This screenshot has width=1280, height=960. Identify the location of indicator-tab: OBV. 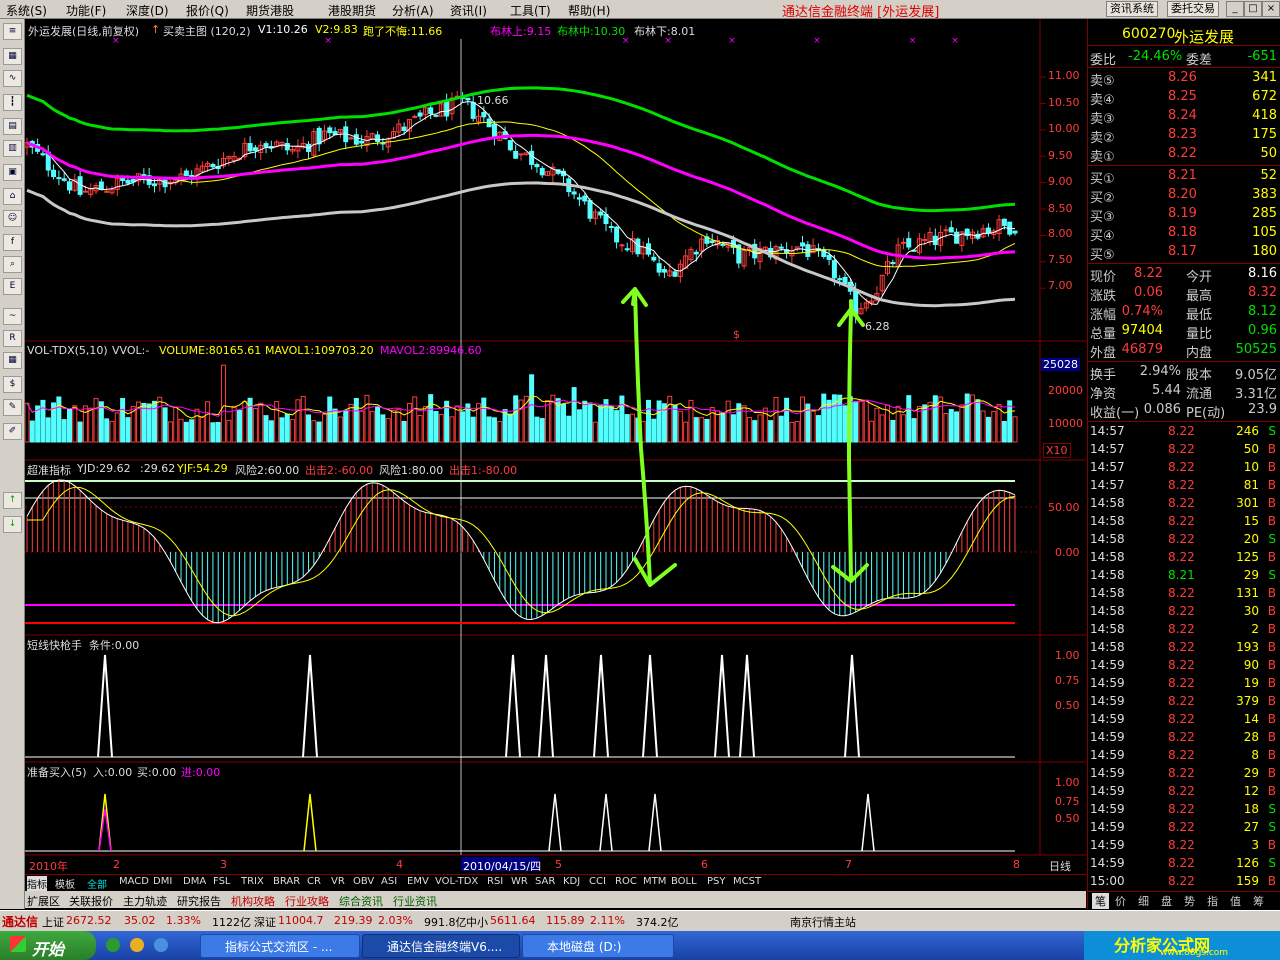
(363, 881).